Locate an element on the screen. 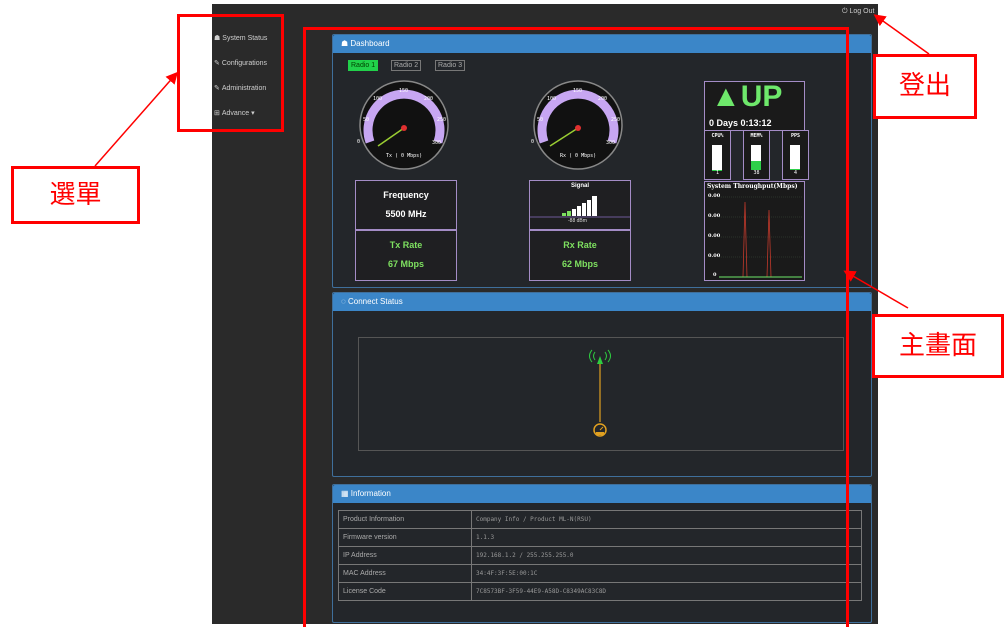 The width and height of the screenshot is (1004, 627). menu-callout: 選單 is located at coordinates (75, 195).